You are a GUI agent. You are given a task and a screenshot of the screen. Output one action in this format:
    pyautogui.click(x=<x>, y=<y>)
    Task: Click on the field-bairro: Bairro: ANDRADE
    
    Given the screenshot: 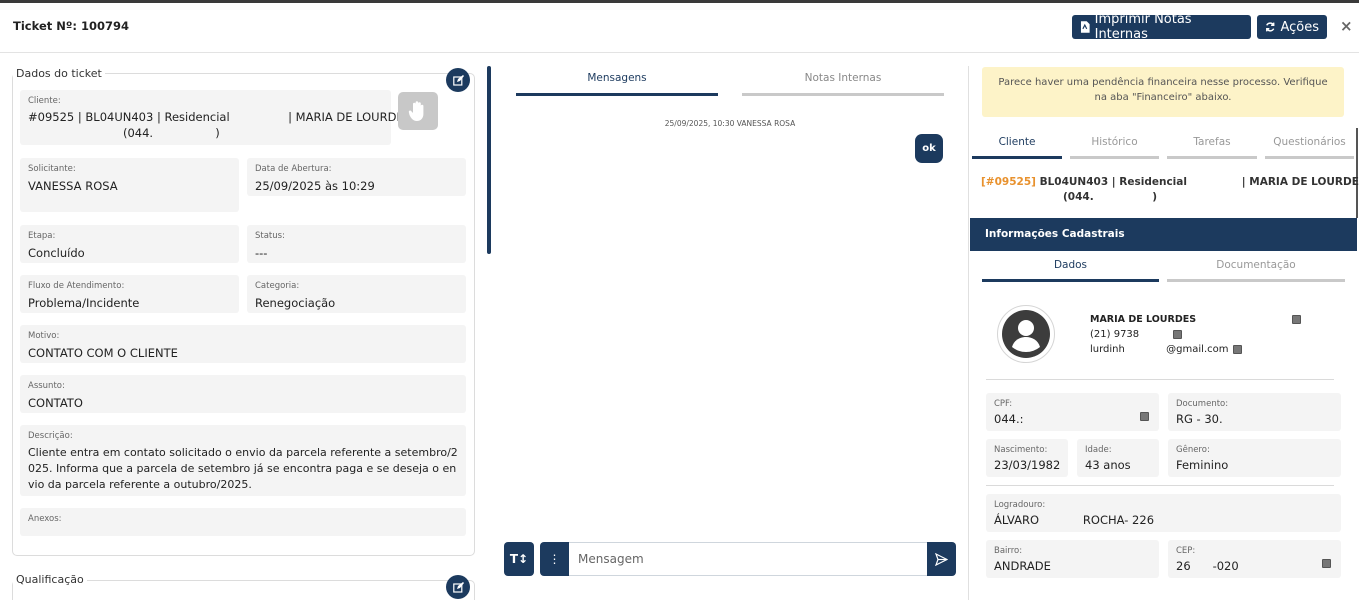 What is the action you would take?
    pyautogui.click(x=1072, y=559)
    